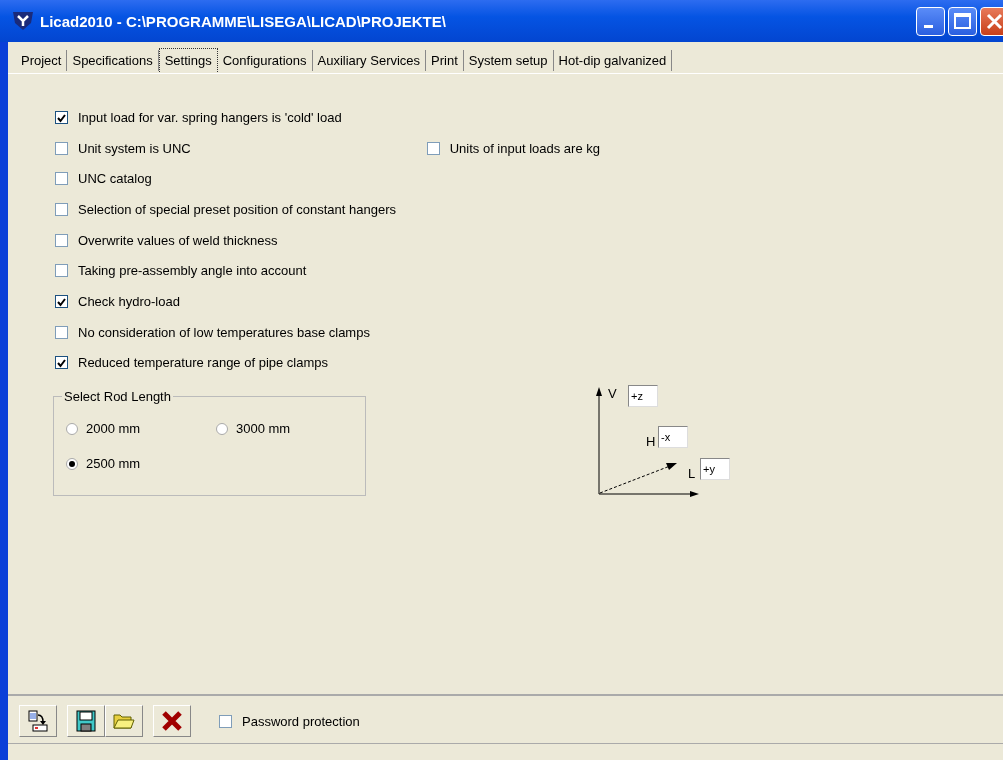 This screenshot has width=1003, height=760. What do you see at coordinates (42, 60) in the screenshot?
I see `tab: Project` at bounding box center [42, 60].